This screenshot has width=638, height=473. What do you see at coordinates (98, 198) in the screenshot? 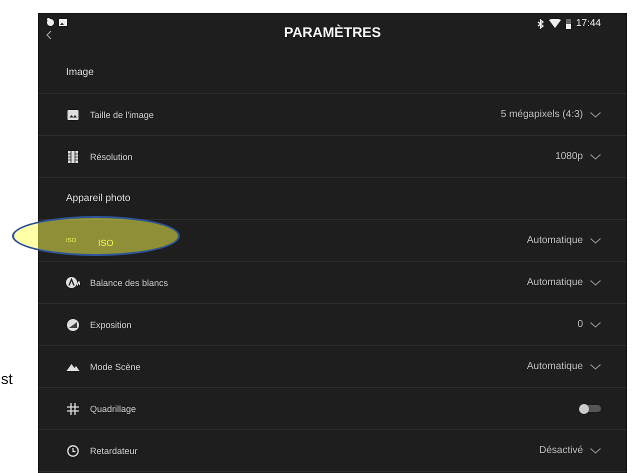
I see `section-title: Appareil photo` at bounding box center [98, 198].